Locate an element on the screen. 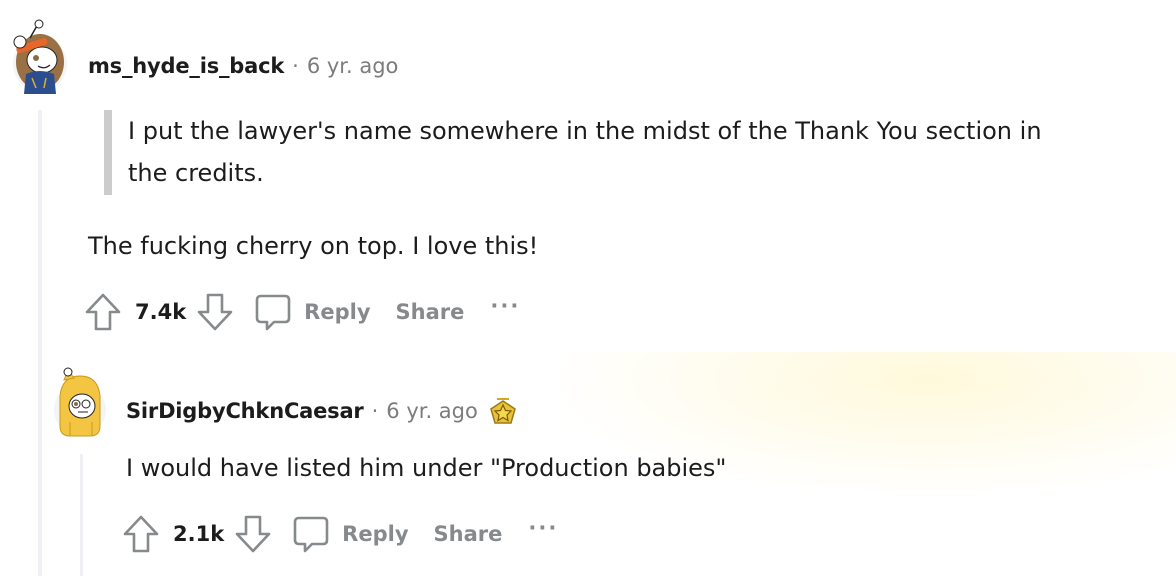 This screenshot has height=576, width=1176. thread-line-nested is located at coordinates (81, 515).